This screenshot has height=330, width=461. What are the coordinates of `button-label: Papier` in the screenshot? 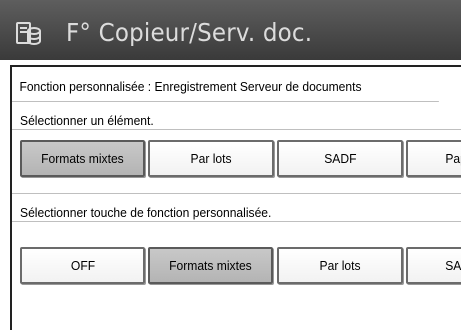 It's located at (453, 158).